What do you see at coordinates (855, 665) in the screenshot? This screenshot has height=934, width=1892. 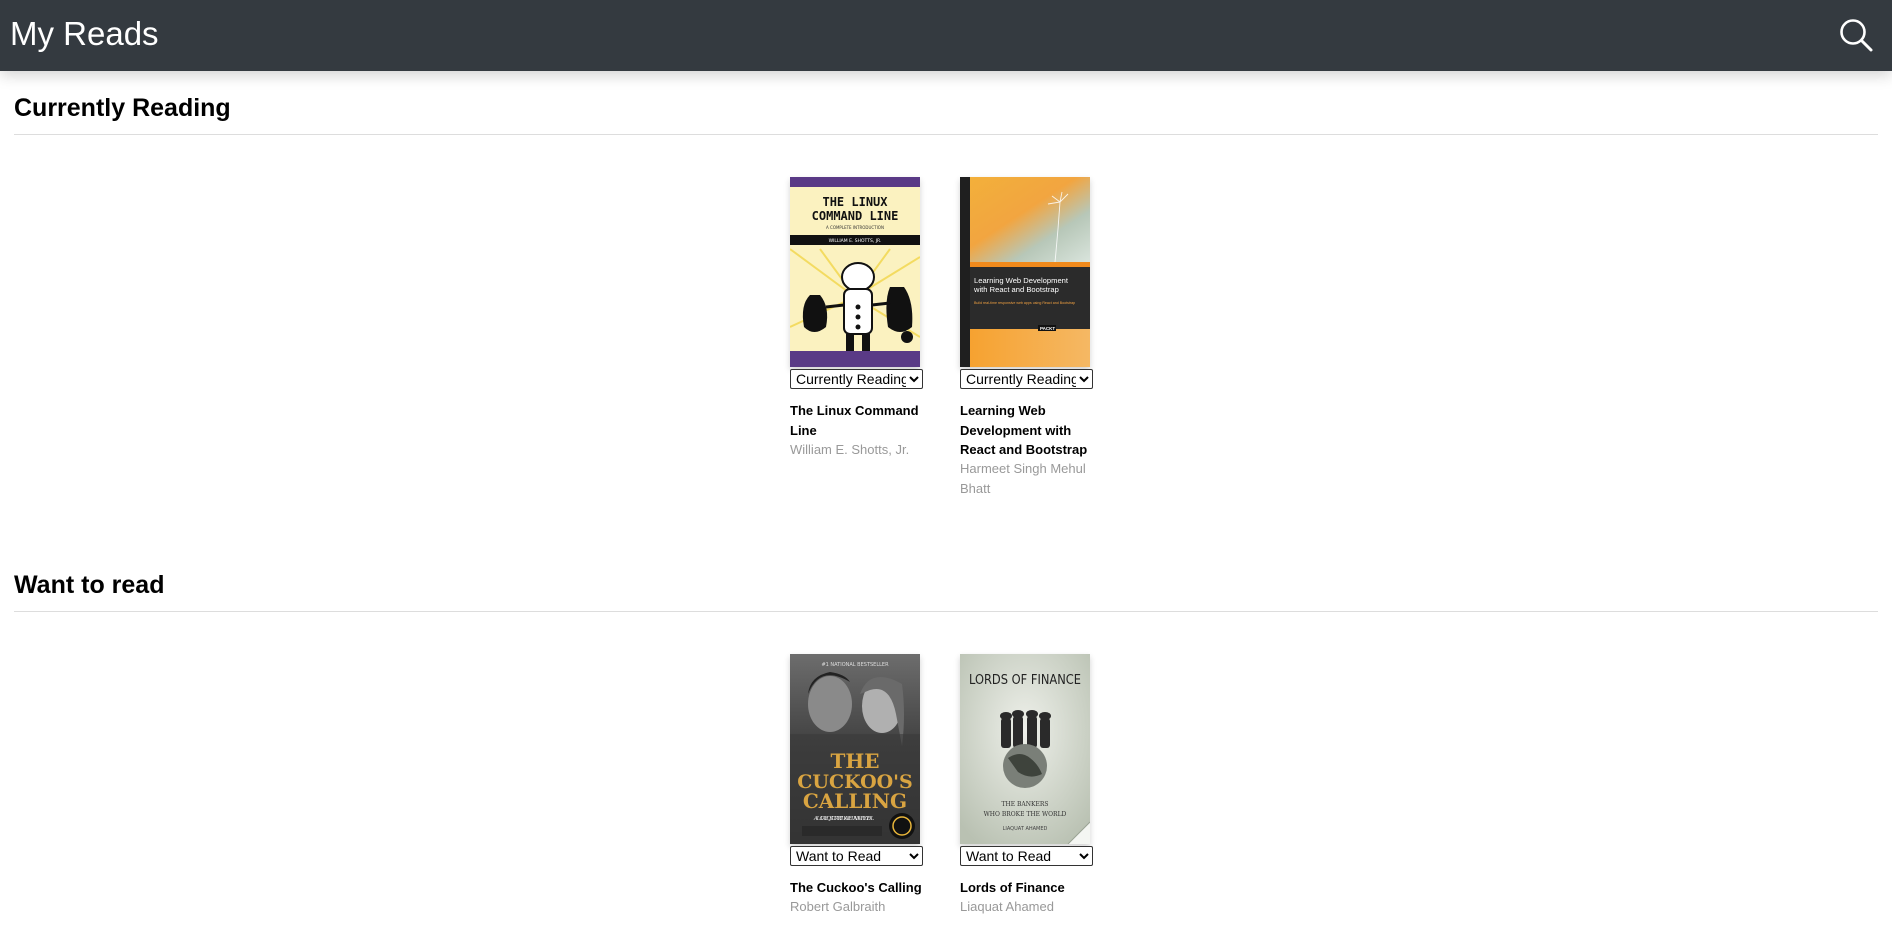 I see `svg-text: #1 NATIONAL BESTSELLER` at bounding box center [855, 665].